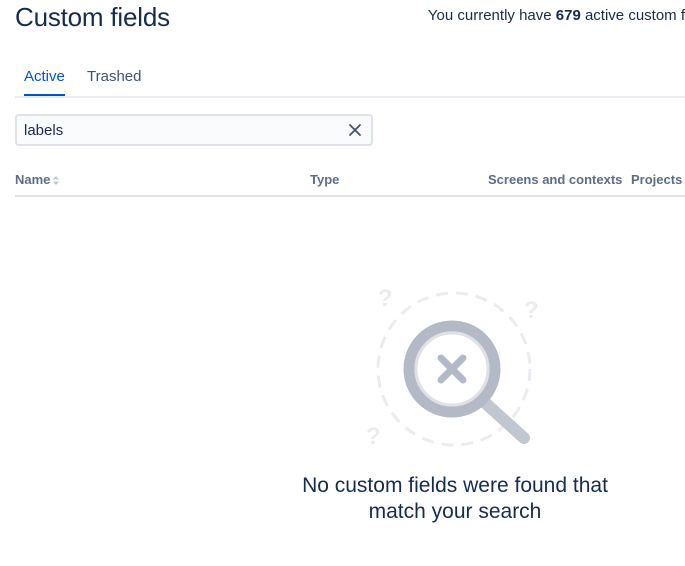  I want to click on tab-active: Active, so click(44, 81).